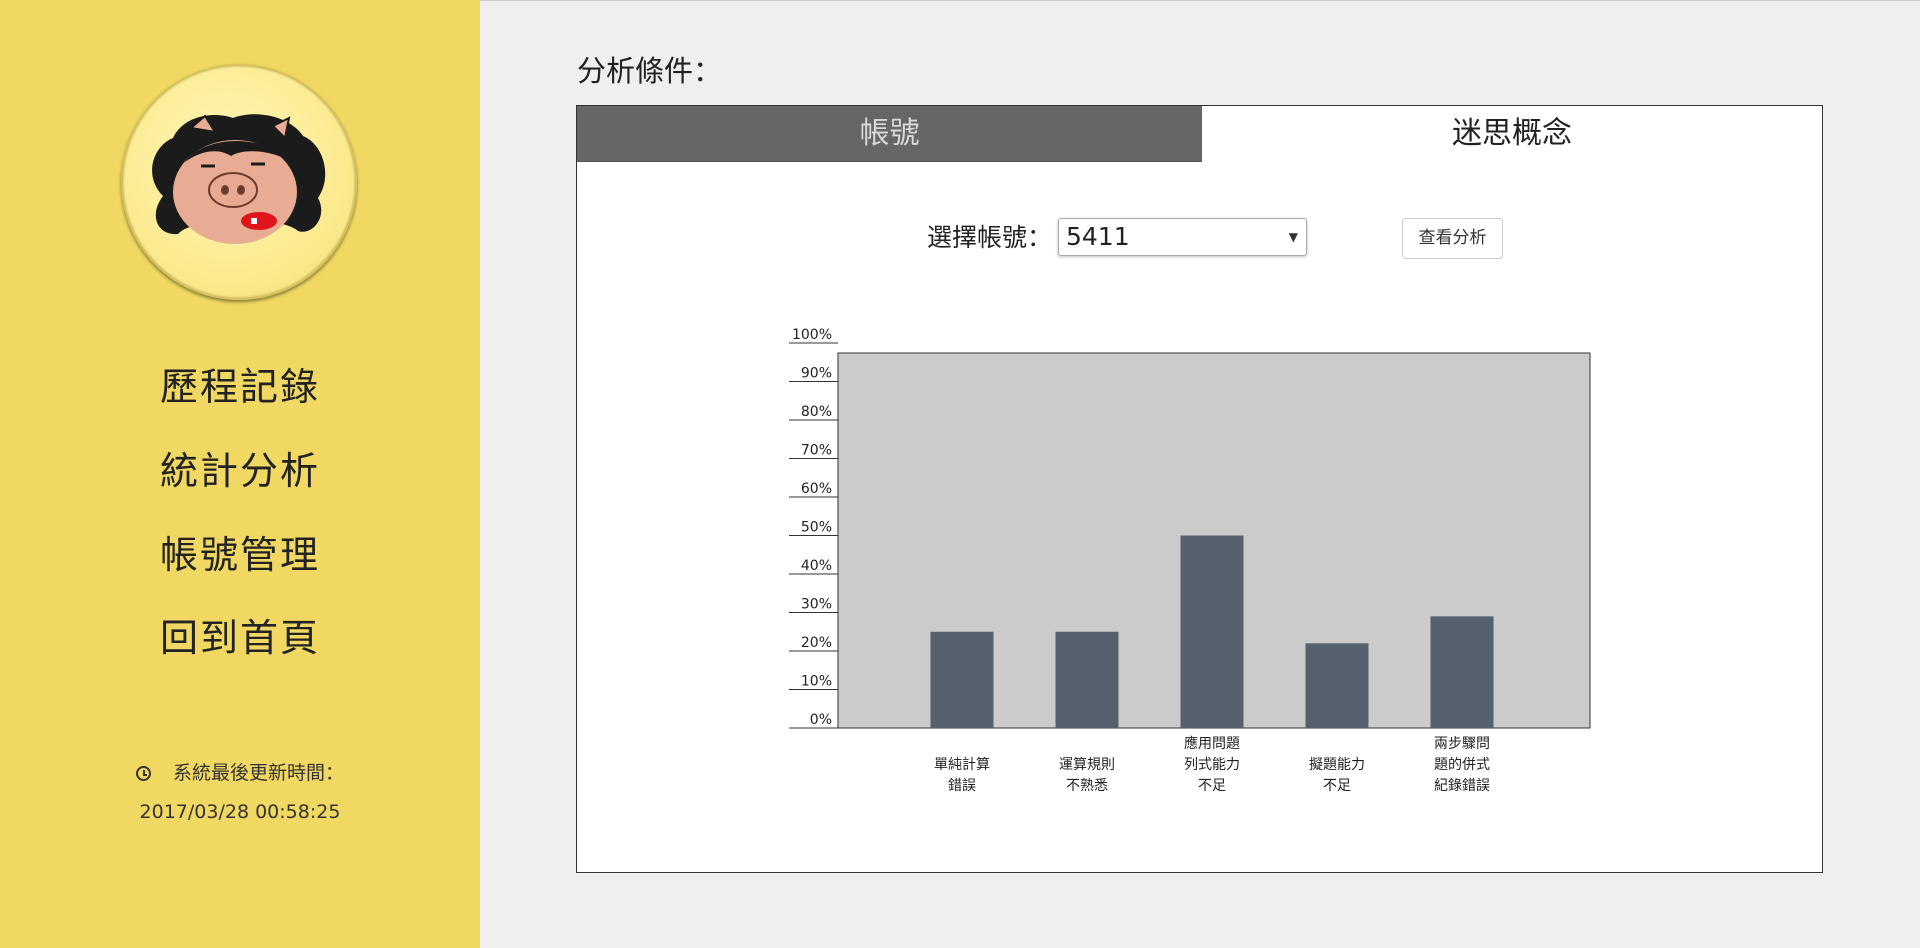 This screenshot has height=948, width=1920. Describe the element at coordinates (240, 551) in the screenshot. I see `nav-account-management: 帳號管理` at that location.